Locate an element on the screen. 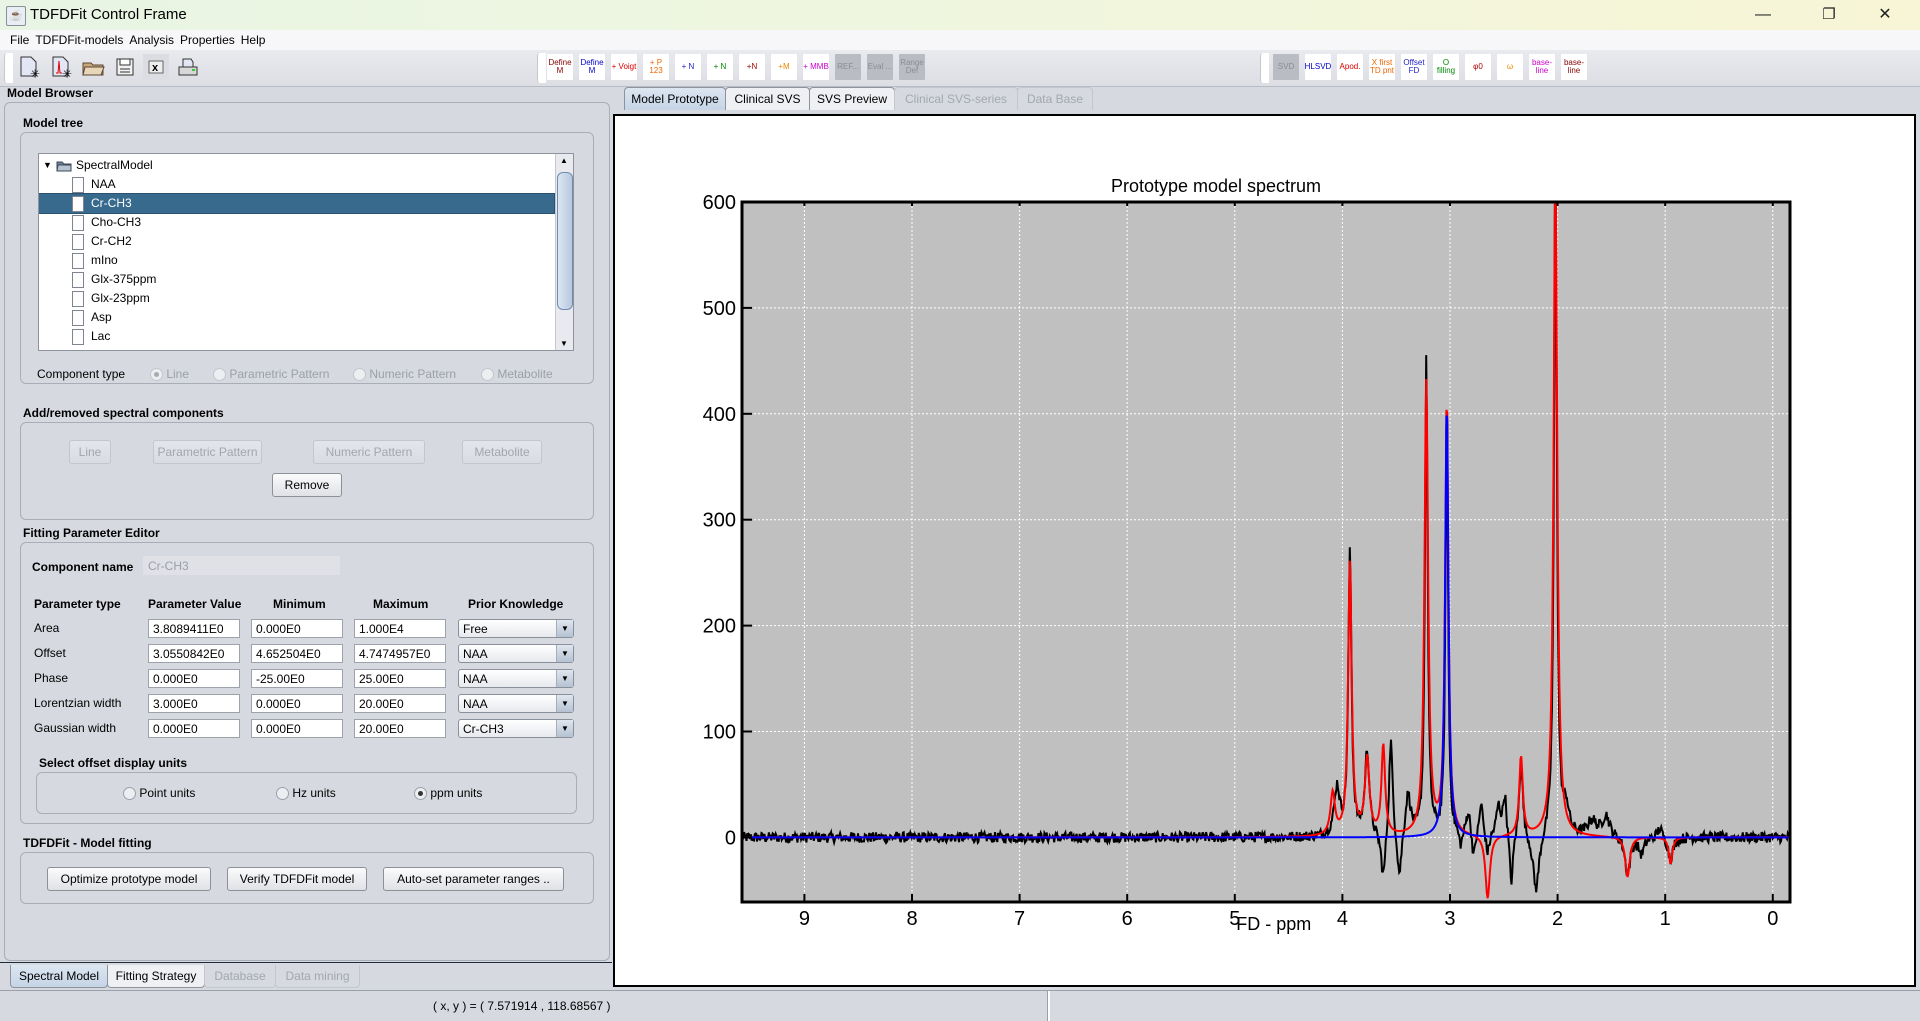 This screenshot has height=1021, width=1920. scrollbar-thumb is located at coordinates (565, 241).